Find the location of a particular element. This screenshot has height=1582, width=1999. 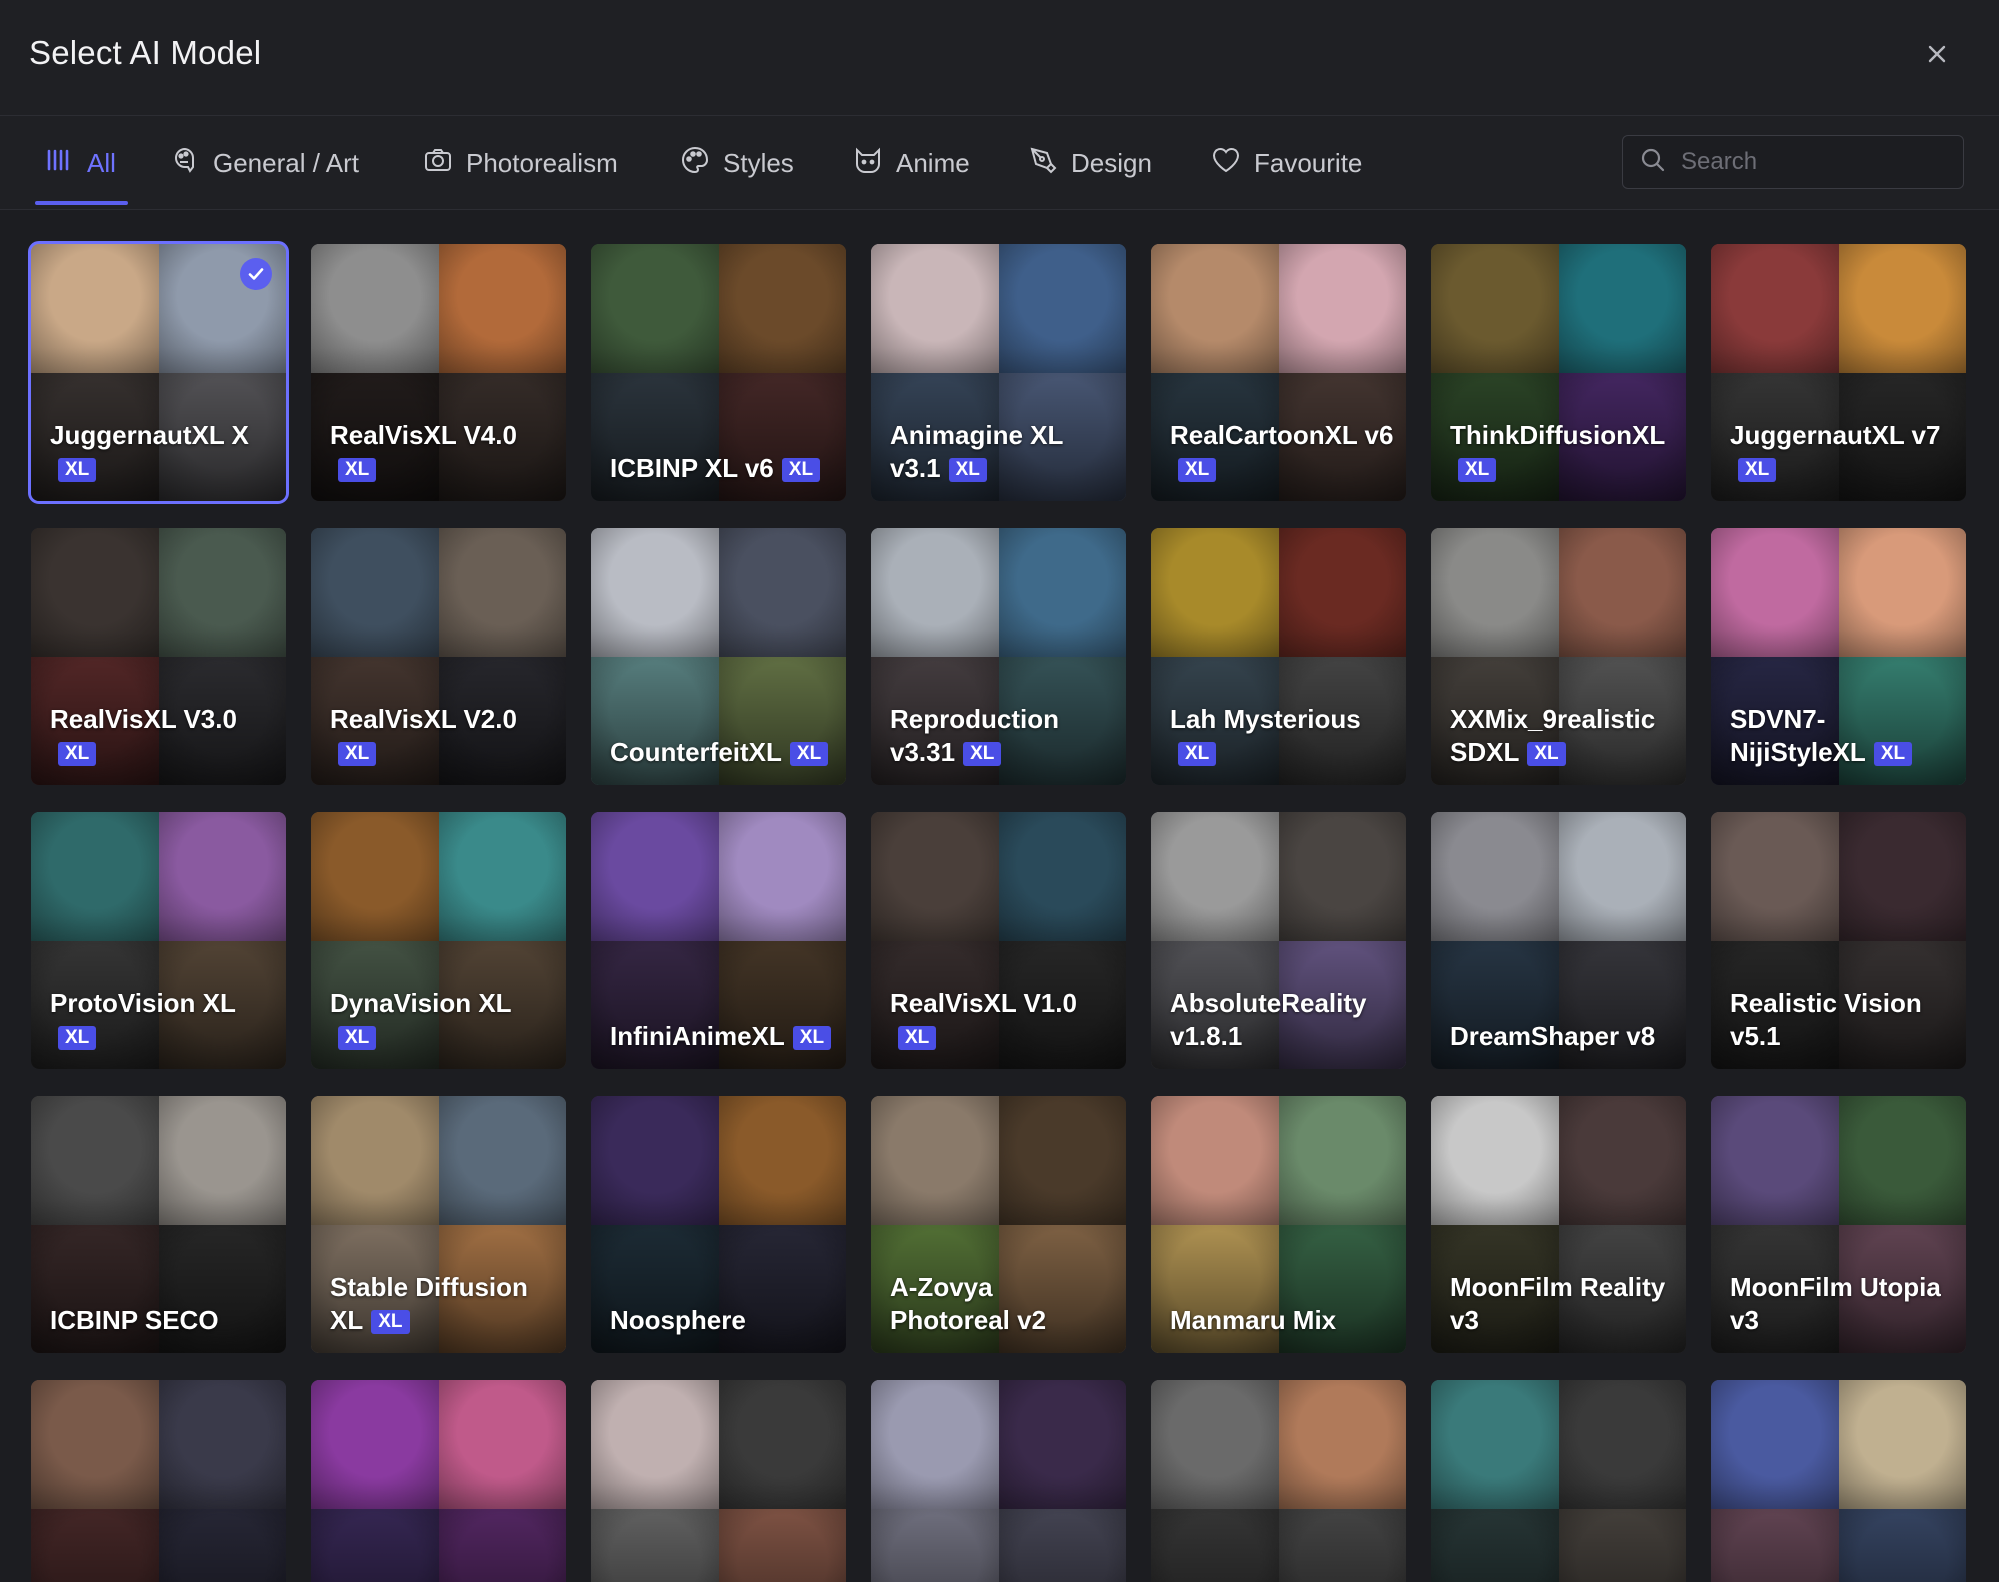

model-card: ProtoVision XL XL is located at coordinates (158, 940).